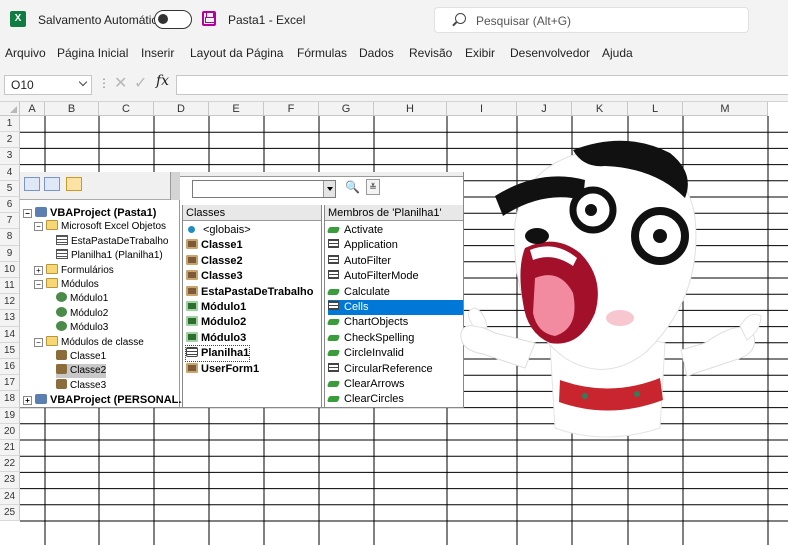 The width and height of the screenshot is (788, 545). Describe the element at coordinates (346, 109) in the screenshot. I see `column-header-g: G` at that location.